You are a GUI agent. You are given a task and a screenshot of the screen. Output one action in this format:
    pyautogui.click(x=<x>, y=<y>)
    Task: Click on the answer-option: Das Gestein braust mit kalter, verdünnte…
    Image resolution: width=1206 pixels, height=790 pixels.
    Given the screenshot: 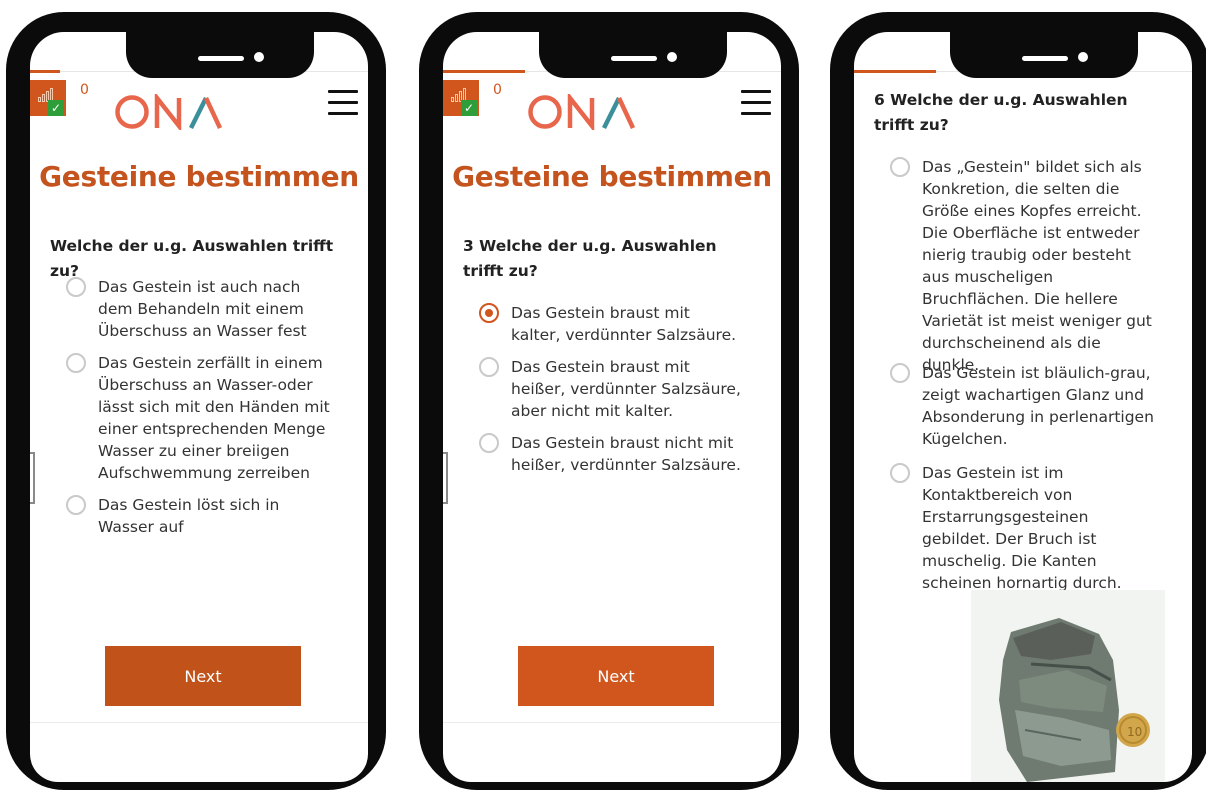 What is the action you would take?
    pyautogui.click(x=611, y=324)
    